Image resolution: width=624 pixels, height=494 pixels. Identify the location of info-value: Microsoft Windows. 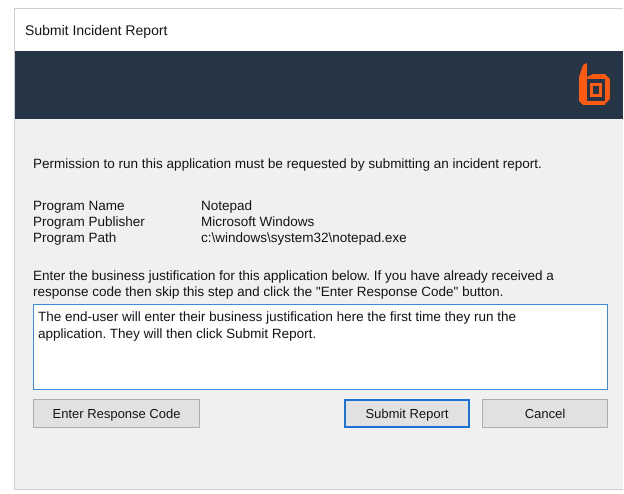
(258, 222).